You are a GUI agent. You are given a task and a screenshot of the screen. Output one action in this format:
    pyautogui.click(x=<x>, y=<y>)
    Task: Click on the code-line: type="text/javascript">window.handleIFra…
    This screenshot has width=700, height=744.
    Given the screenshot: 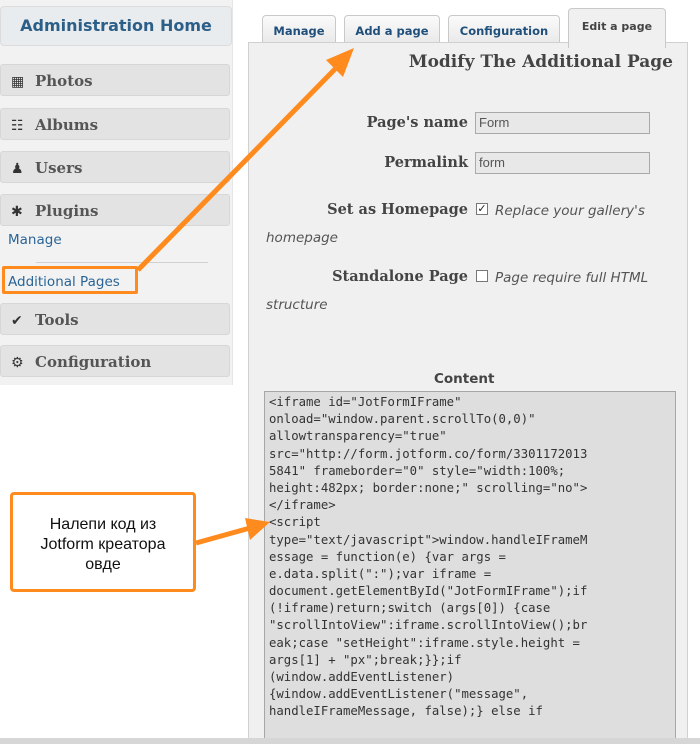 What is the action you would take?
    pyautogui.click(x=428, y=539)
    